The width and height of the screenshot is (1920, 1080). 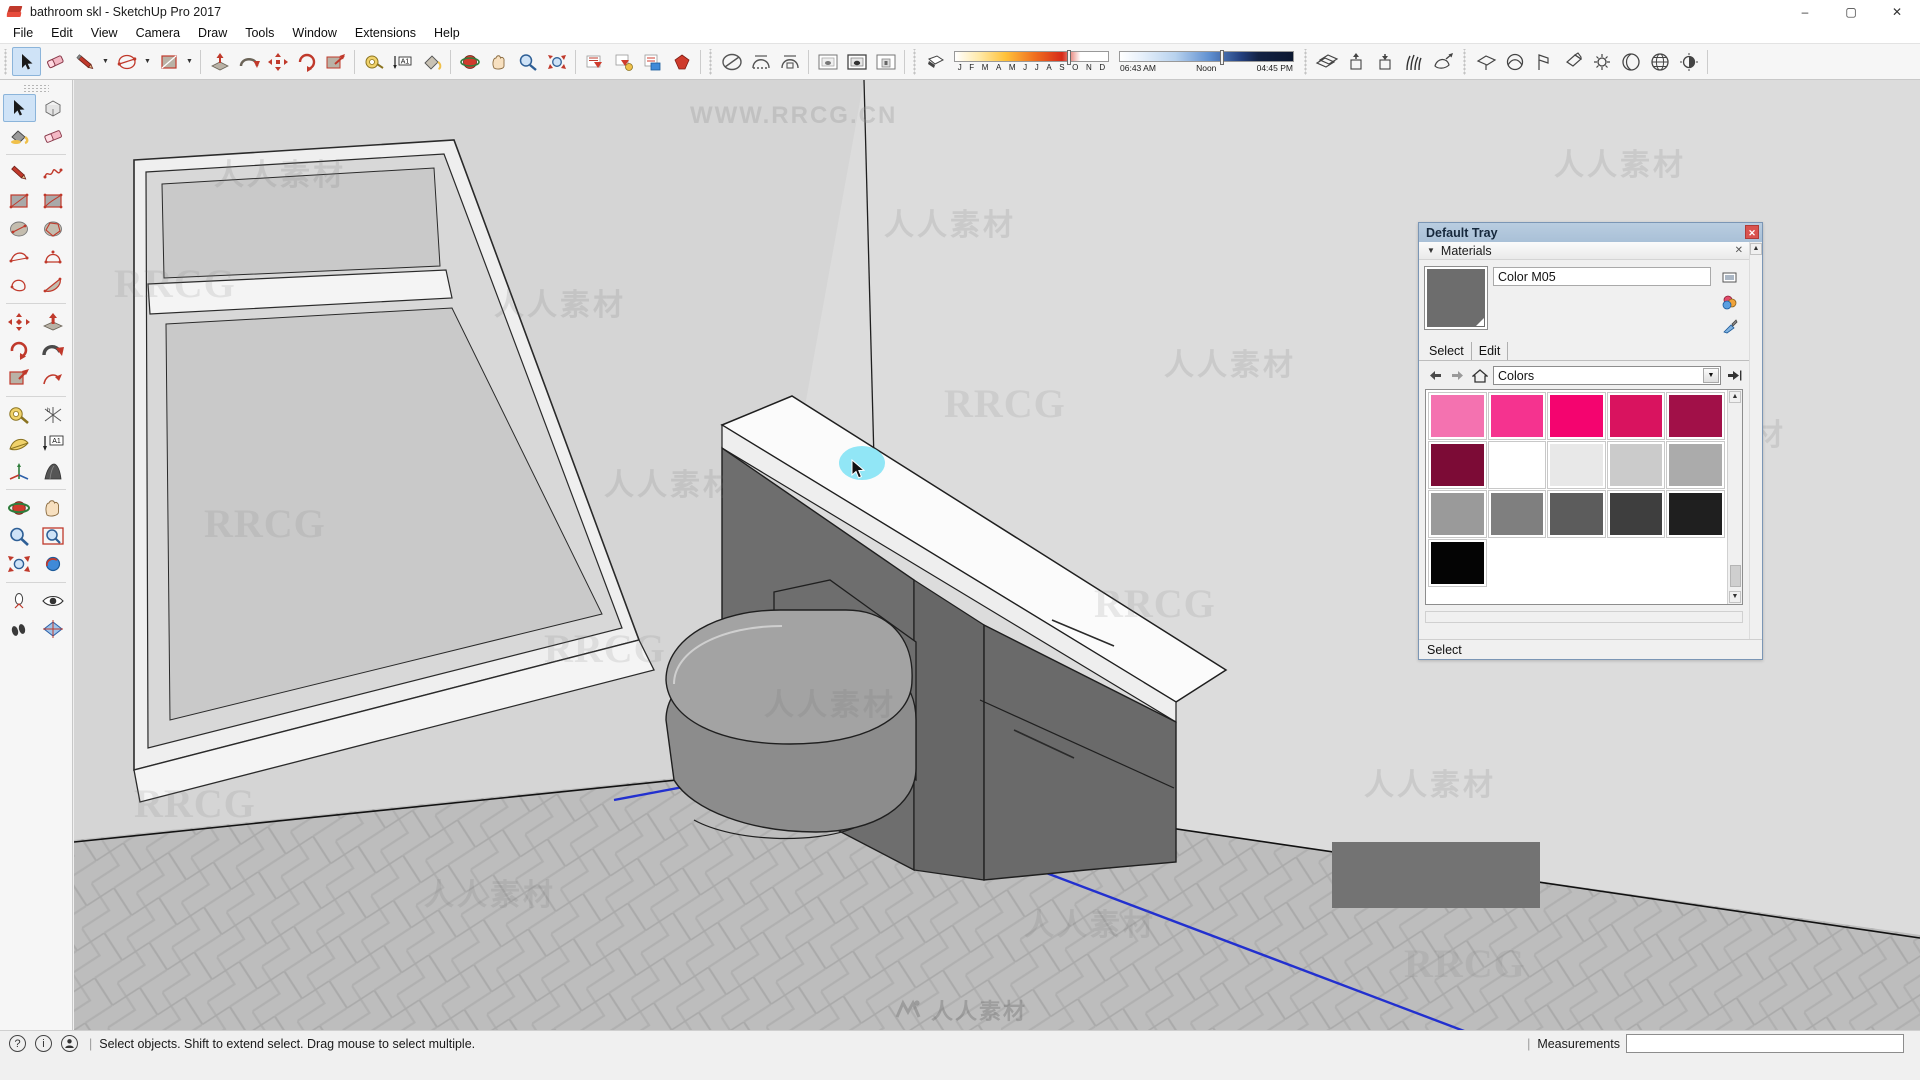 I want to click on left-tool-rectangle, so click(x=19, y=201).